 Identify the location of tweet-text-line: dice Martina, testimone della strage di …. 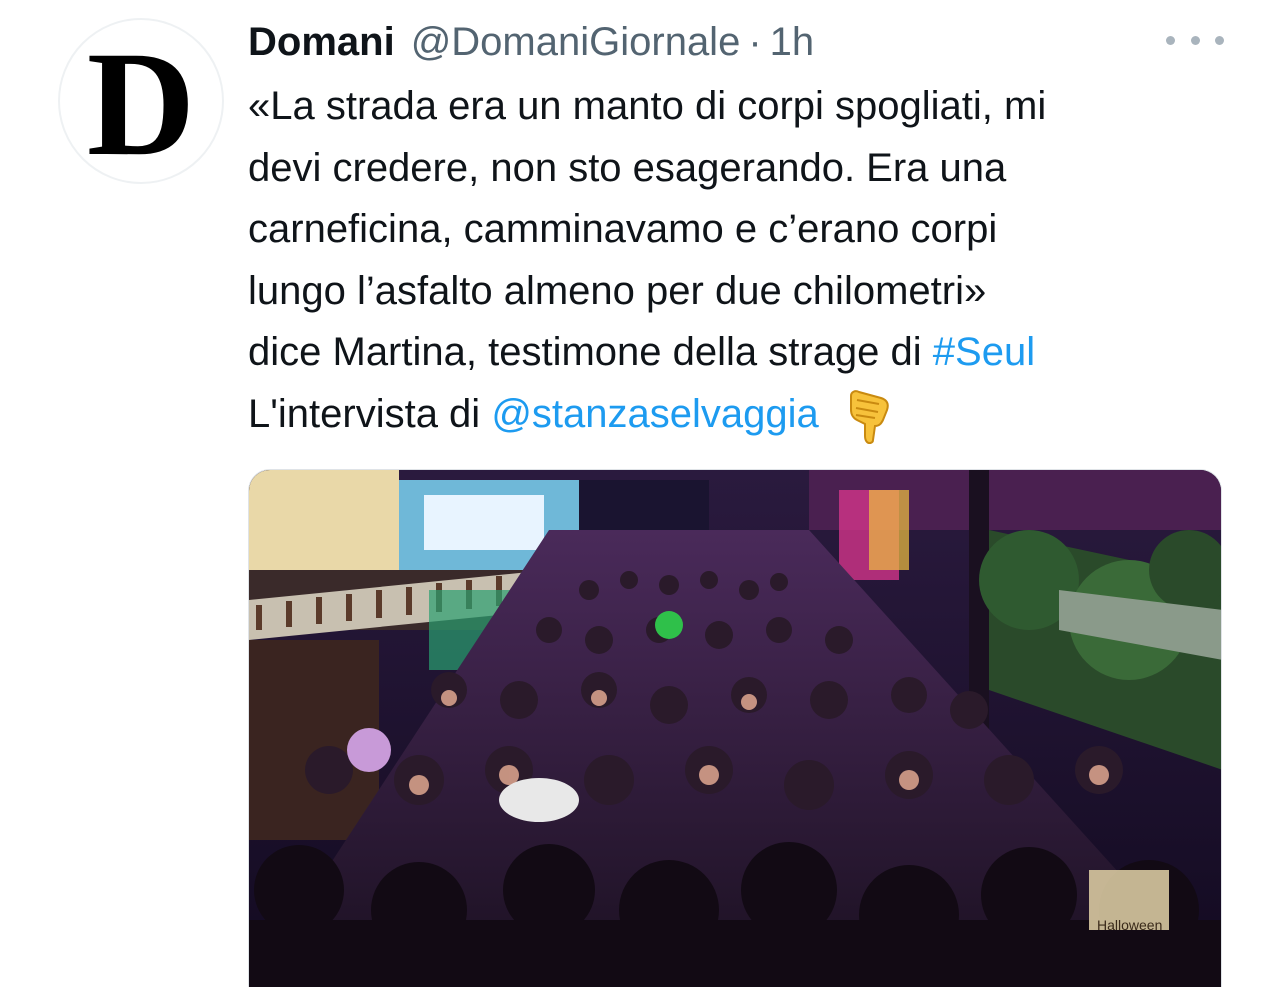
(753, 353).